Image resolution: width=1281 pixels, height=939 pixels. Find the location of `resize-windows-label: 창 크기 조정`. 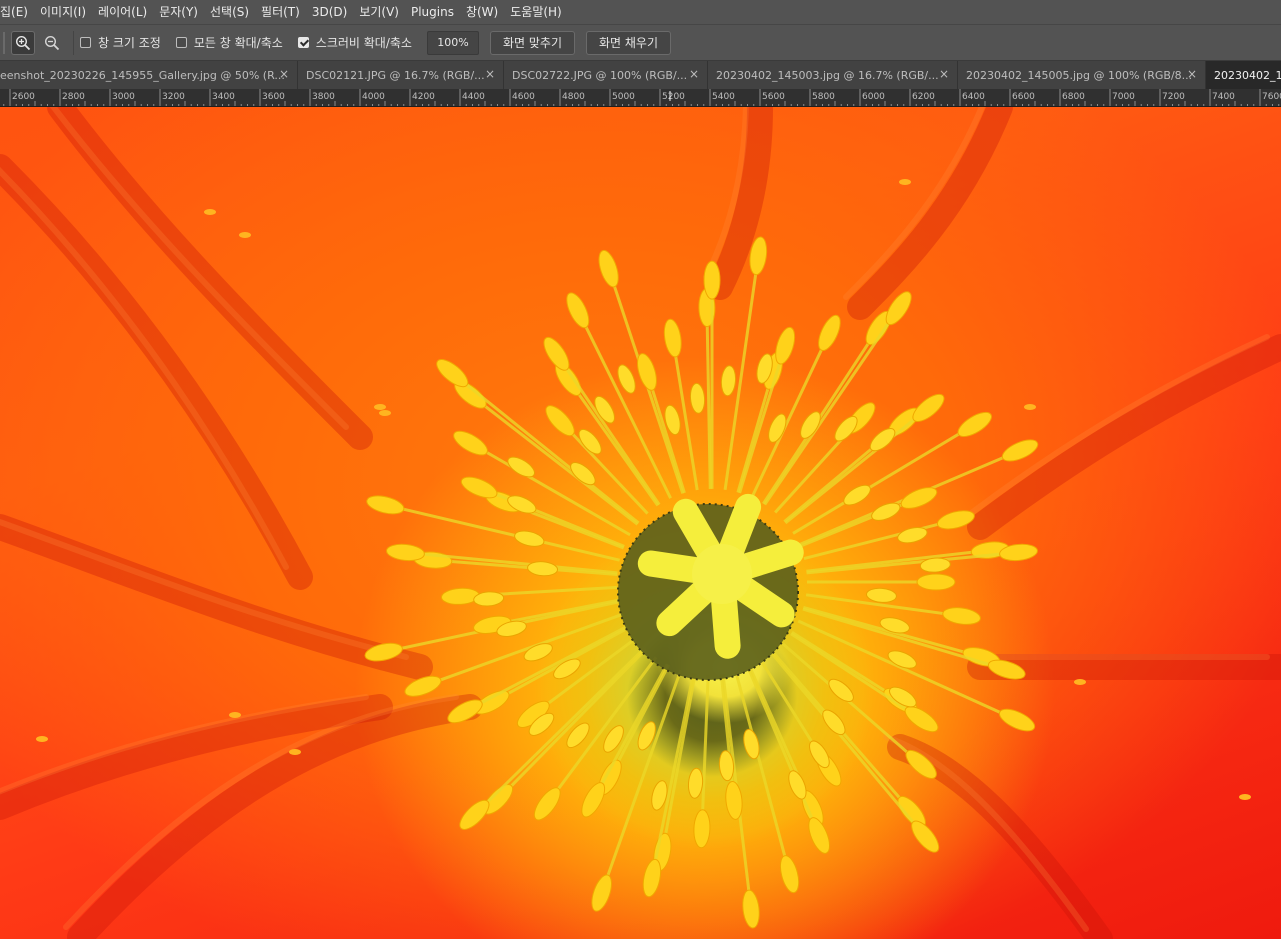

resize-windows-label: 창 크기 조정 is located at coordinates (129, 43).